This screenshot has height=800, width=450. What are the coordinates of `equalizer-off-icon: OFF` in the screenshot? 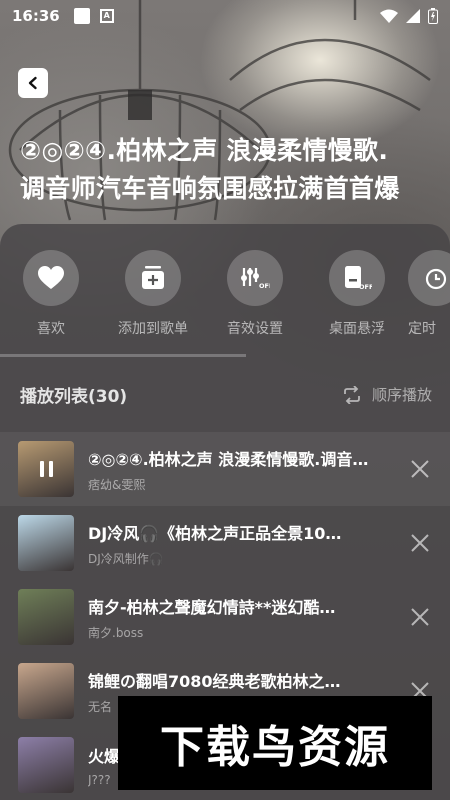 It's located at (255, 279).